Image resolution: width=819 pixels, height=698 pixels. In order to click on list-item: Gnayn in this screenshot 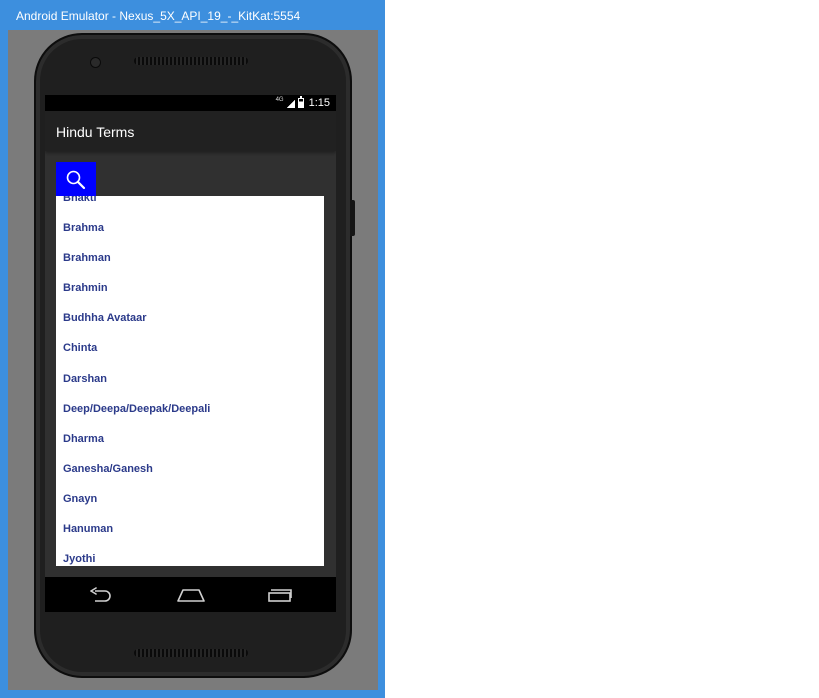, I will do `click(190, 499)`.